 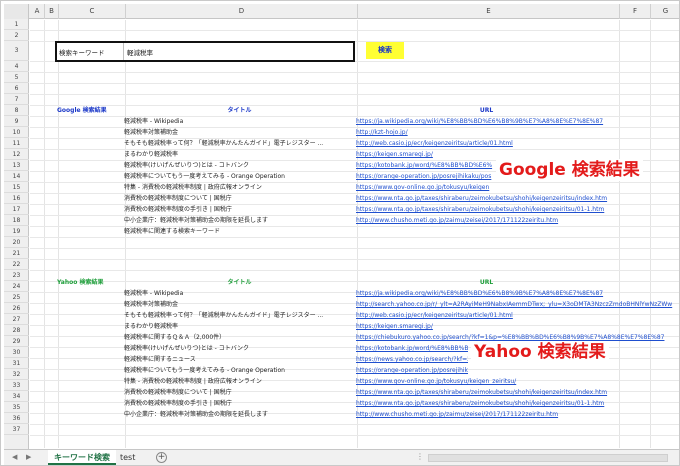 What do you see at coordinates (665, 11) in the screenshot?
I see `column-header-g: G` at bounding box center [665, 11].